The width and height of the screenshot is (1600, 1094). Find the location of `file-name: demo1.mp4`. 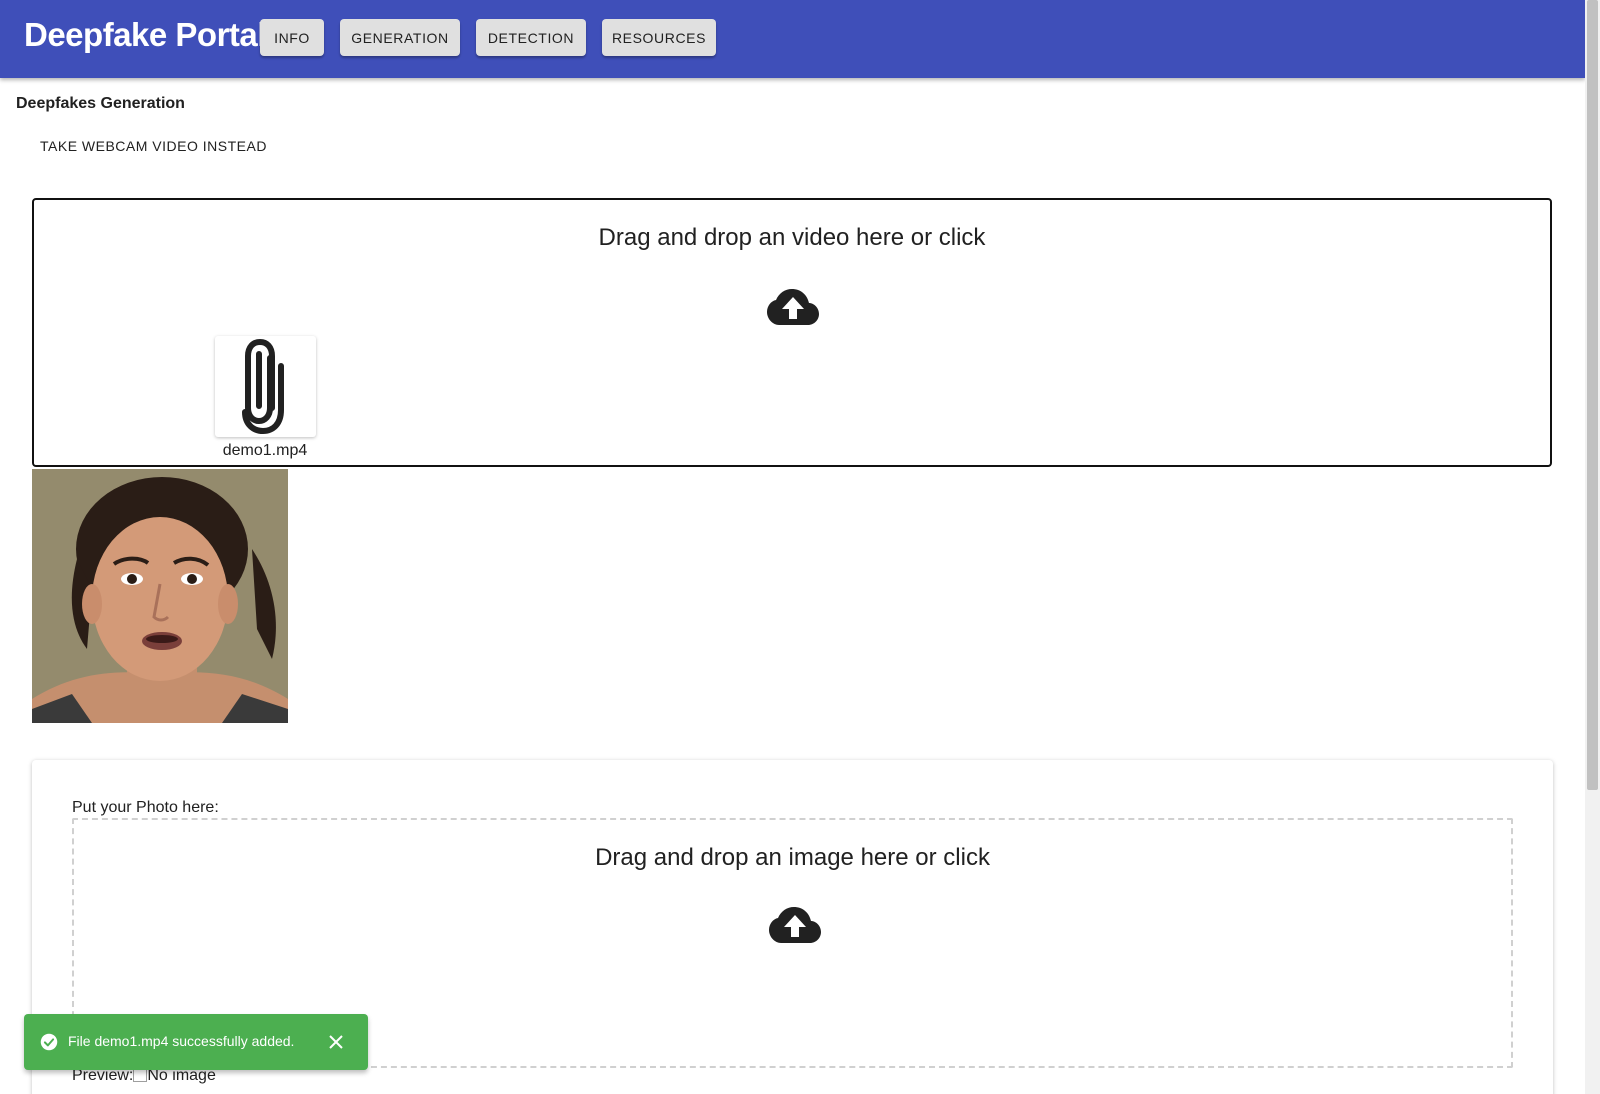

file-name: demo1.mp4 is located at coordinates (265, 450).